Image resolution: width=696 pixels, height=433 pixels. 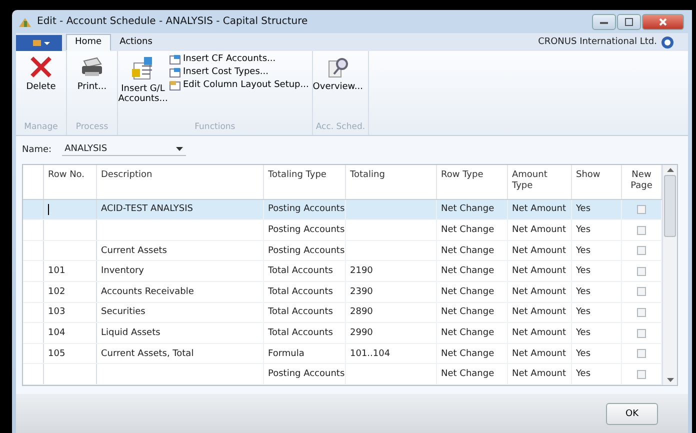 What do you see at coordinates (670, 170) in the screenshot?
I see `scroll-up-icon` at bounding box center [670, 170].